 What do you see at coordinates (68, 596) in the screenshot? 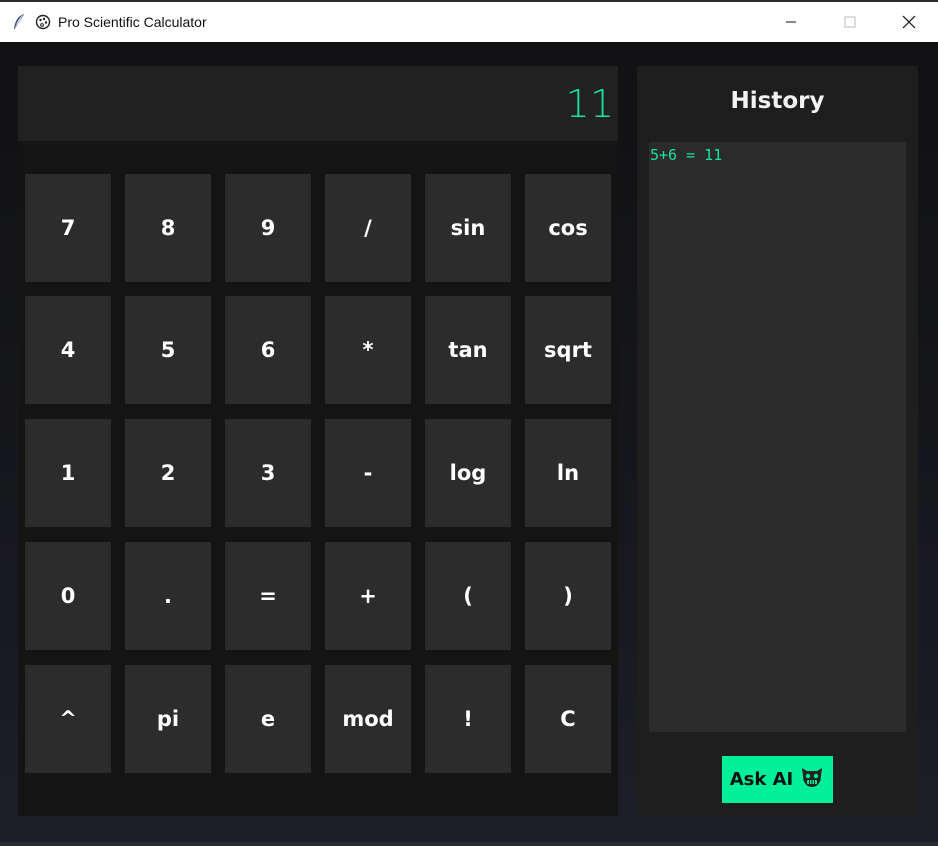
I see `key-0-button: 0` at bounding box center [68, 596].